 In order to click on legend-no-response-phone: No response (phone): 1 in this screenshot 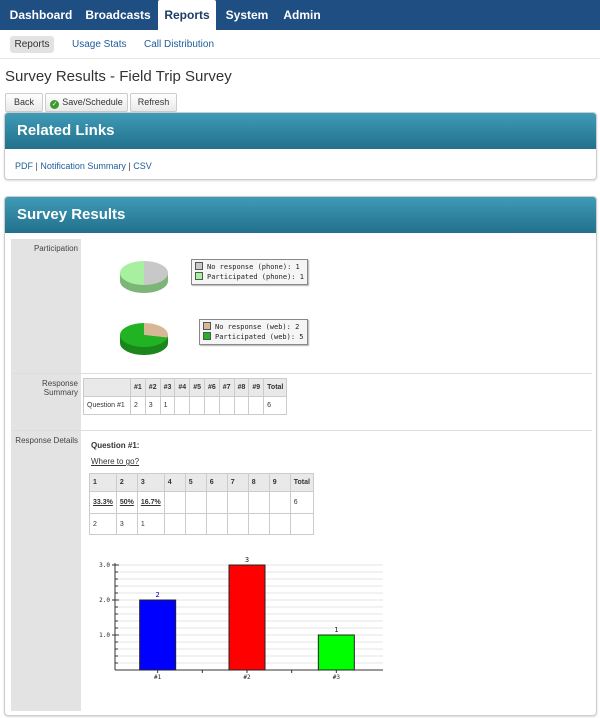, I will do `click(253, 267)`.